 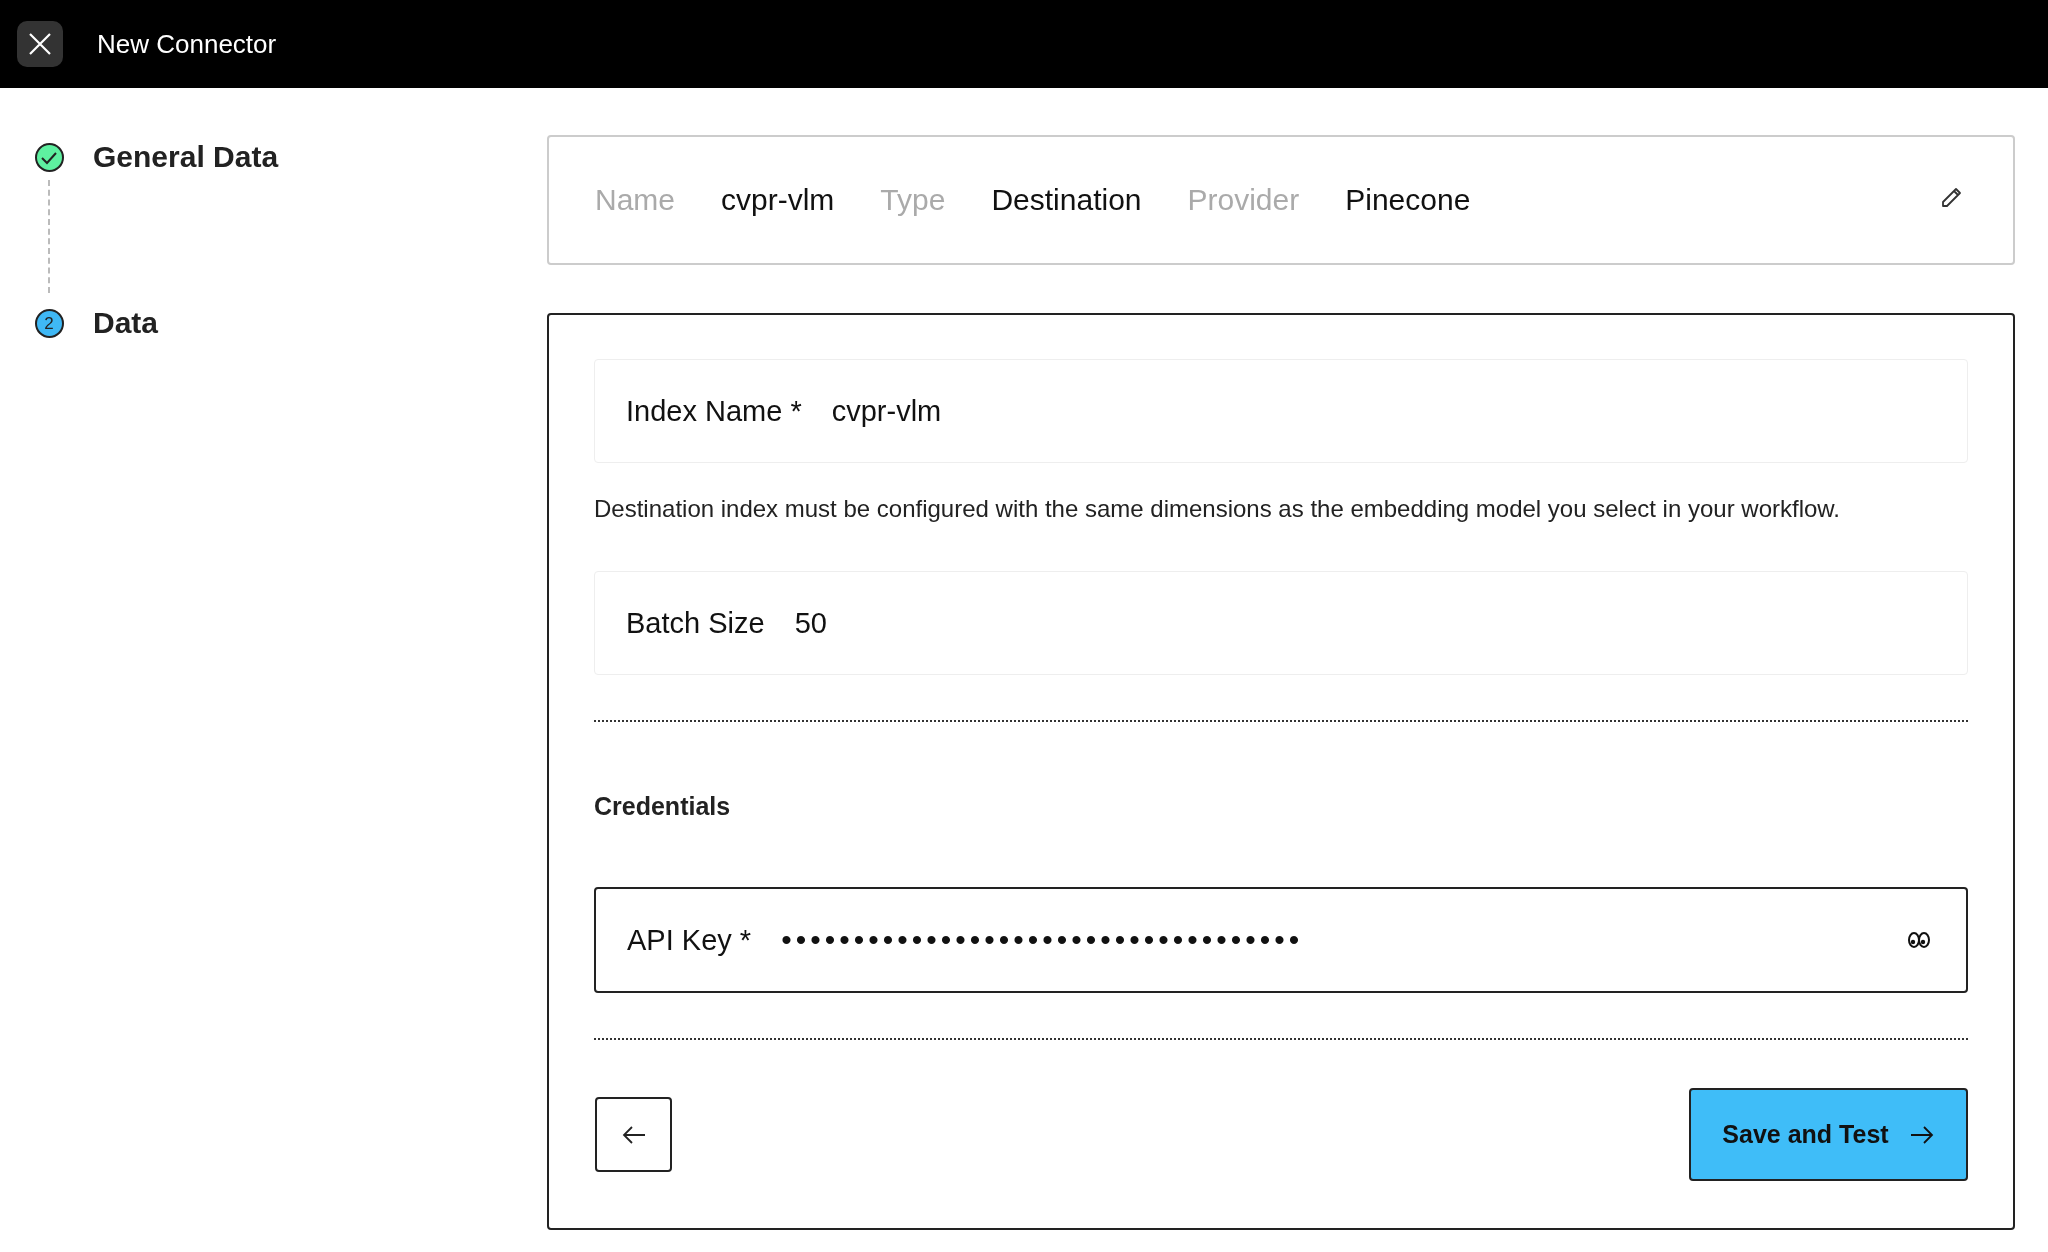 What do you see at coordinates (1828, 1134) in the screenshot?
I see `save-and-test-button: Save and Test` at bounding box center [1828, 1134].